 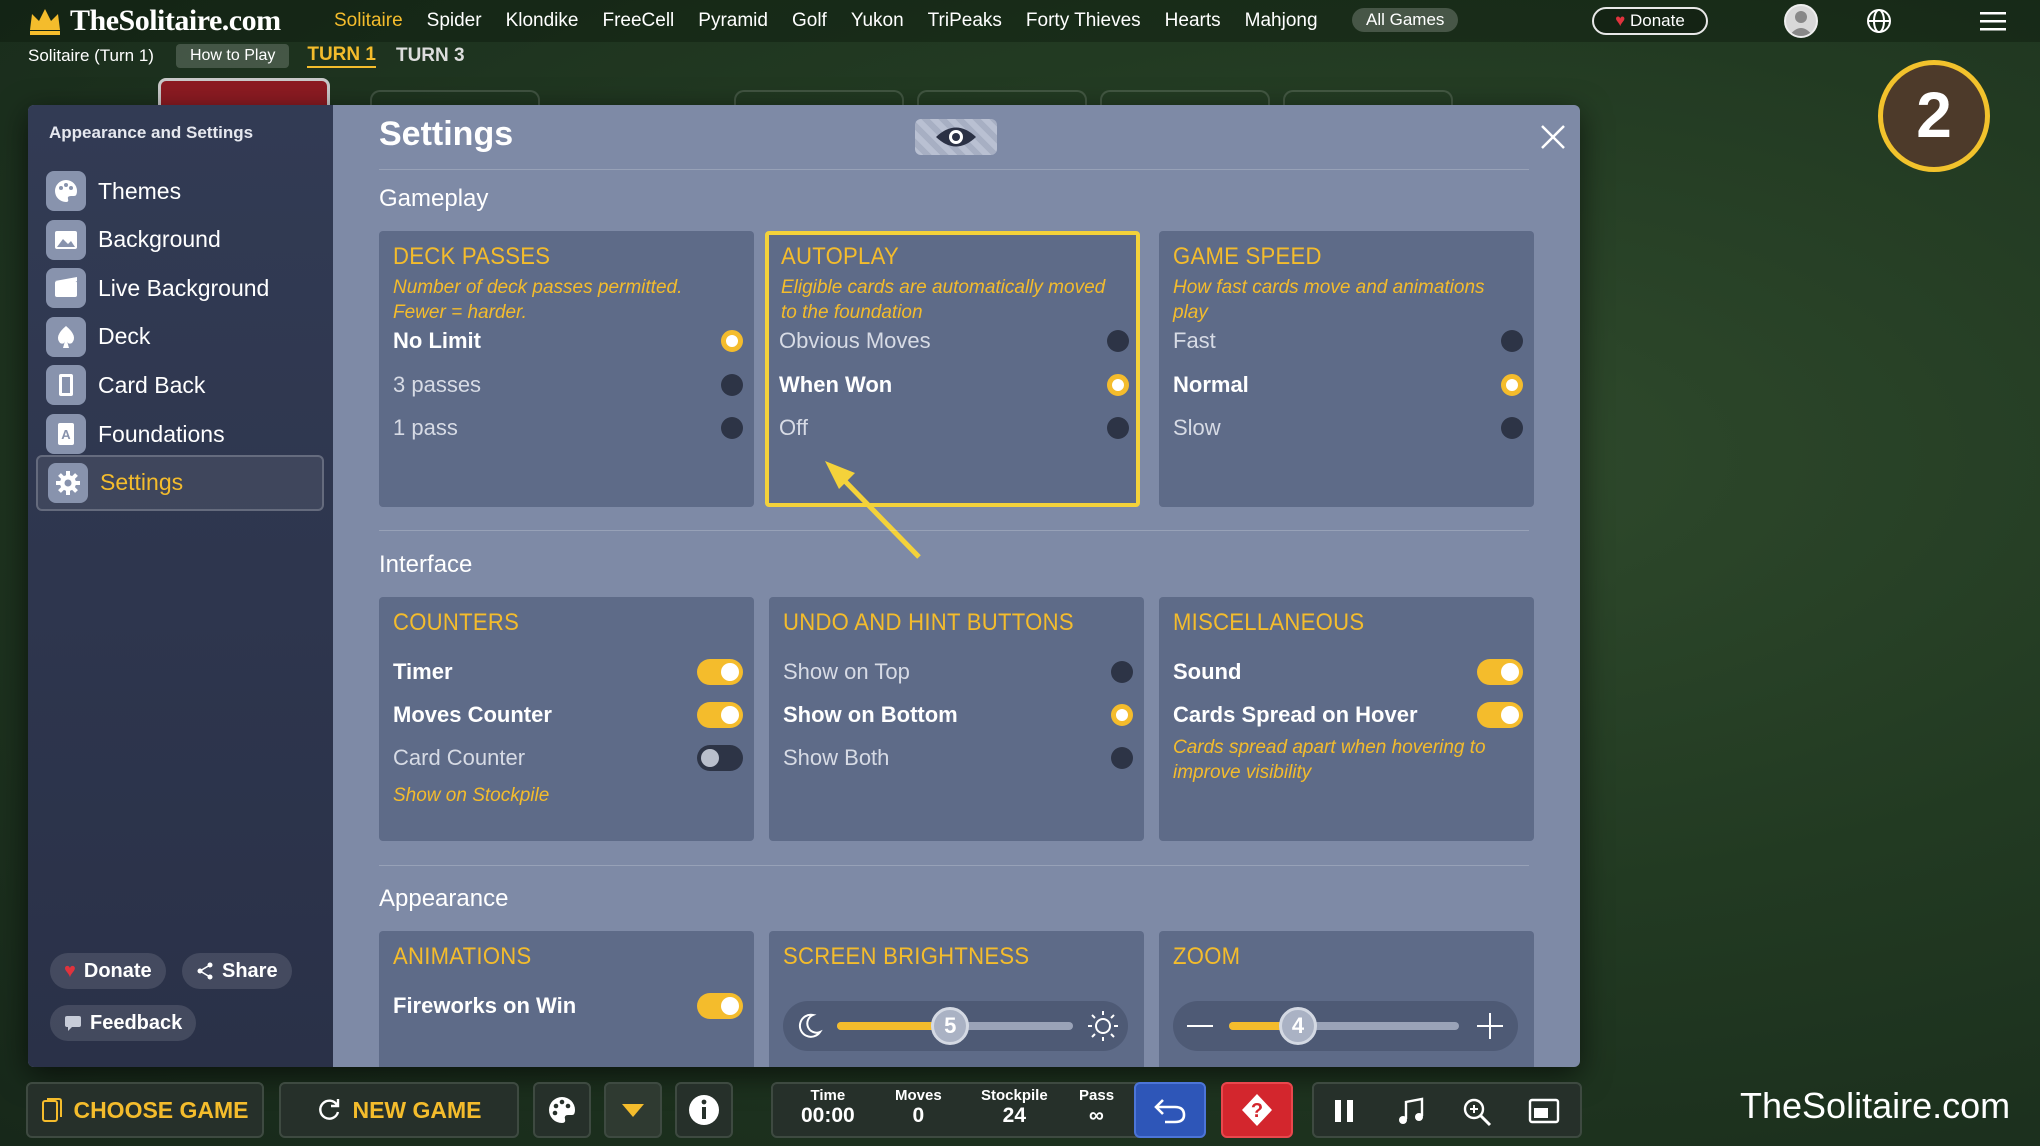 I want to click on sidebar-donate-button: ♥ Donate, so click(x=108, y=971).